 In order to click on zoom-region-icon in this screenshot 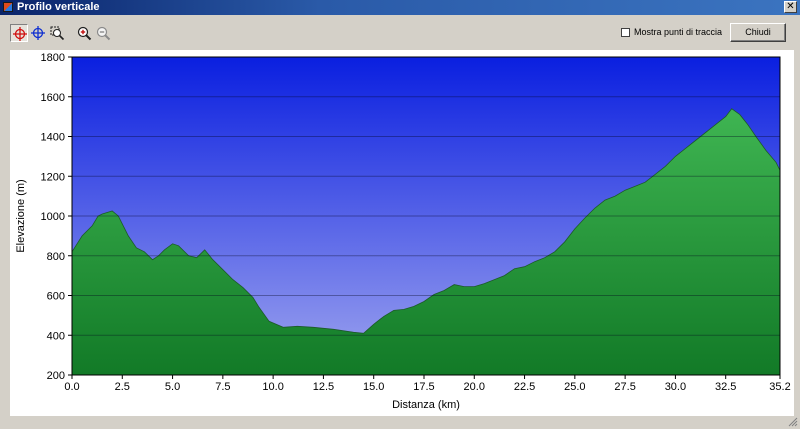, I will do `click(57, 33)`.